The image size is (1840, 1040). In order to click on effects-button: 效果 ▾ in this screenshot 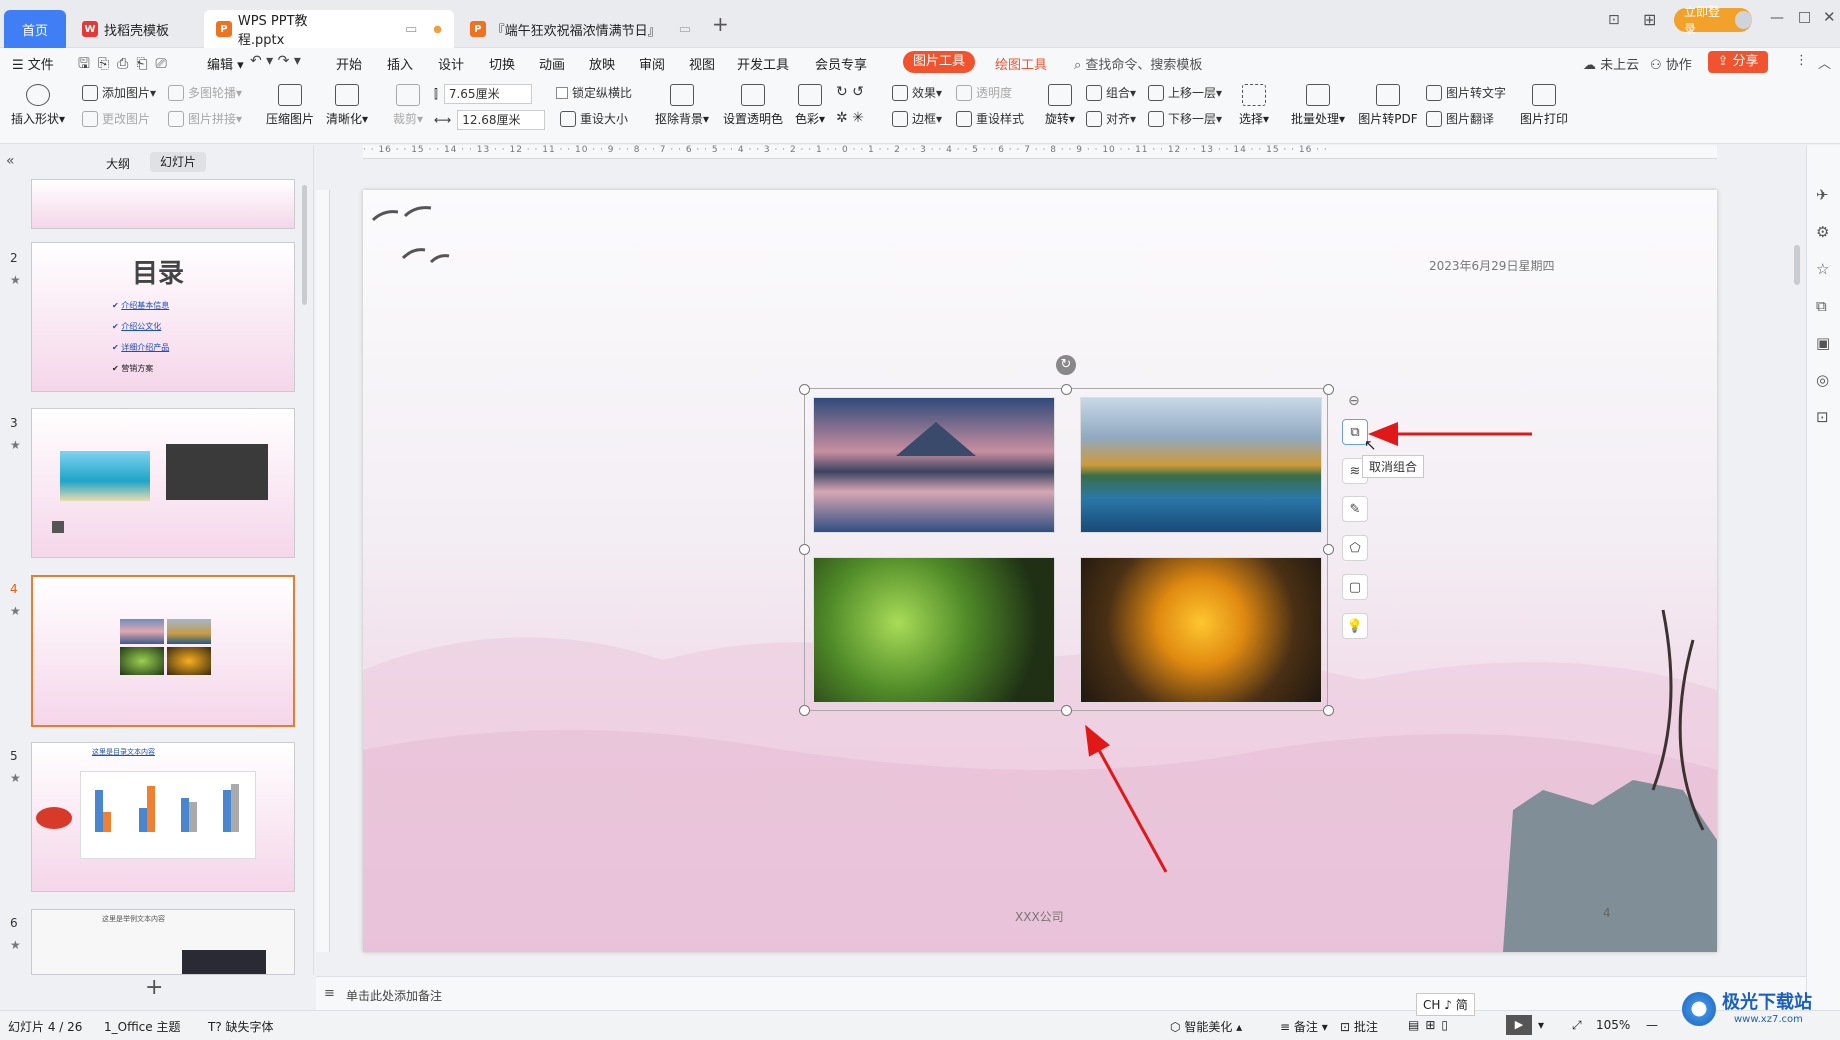, I will do `click(917, 92)`.